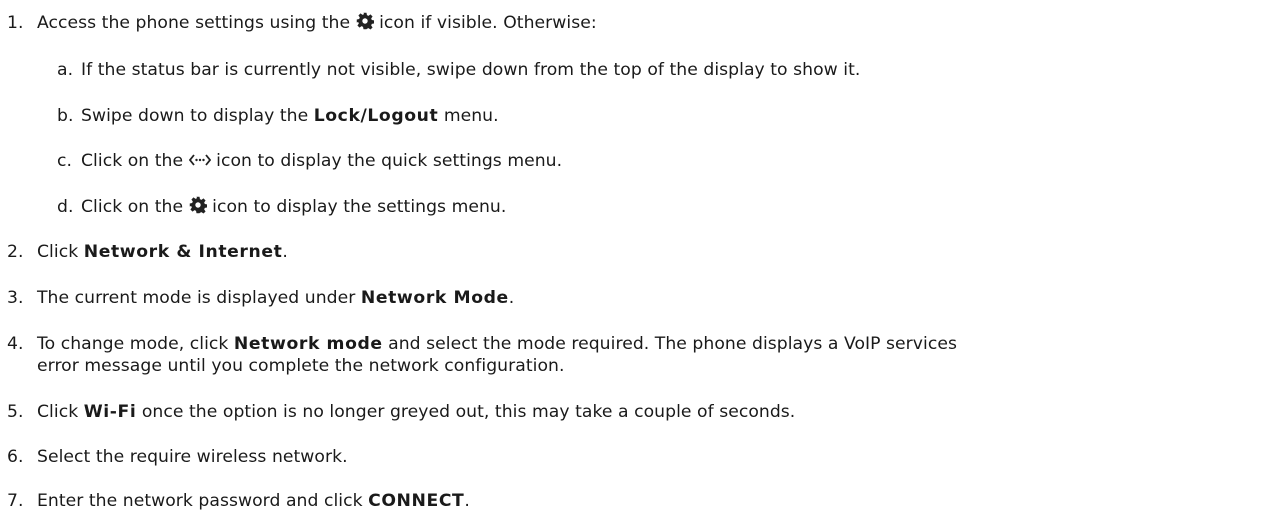 This screenshot has height=512, width=1276. I want to click on step-number: 6., so click(15, 457).